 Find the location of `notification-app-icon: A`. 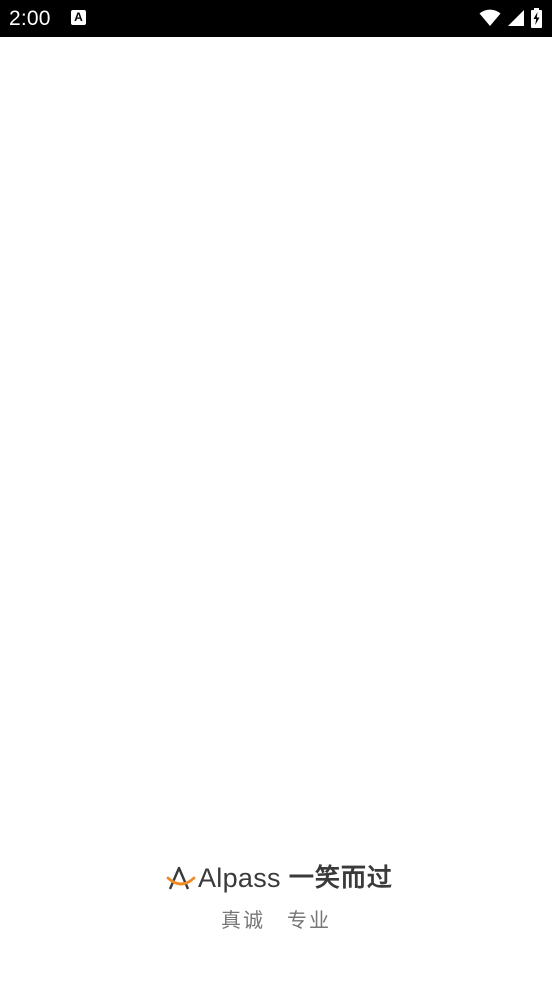

notification-app-icon: A is located at coordinates (78, 17).